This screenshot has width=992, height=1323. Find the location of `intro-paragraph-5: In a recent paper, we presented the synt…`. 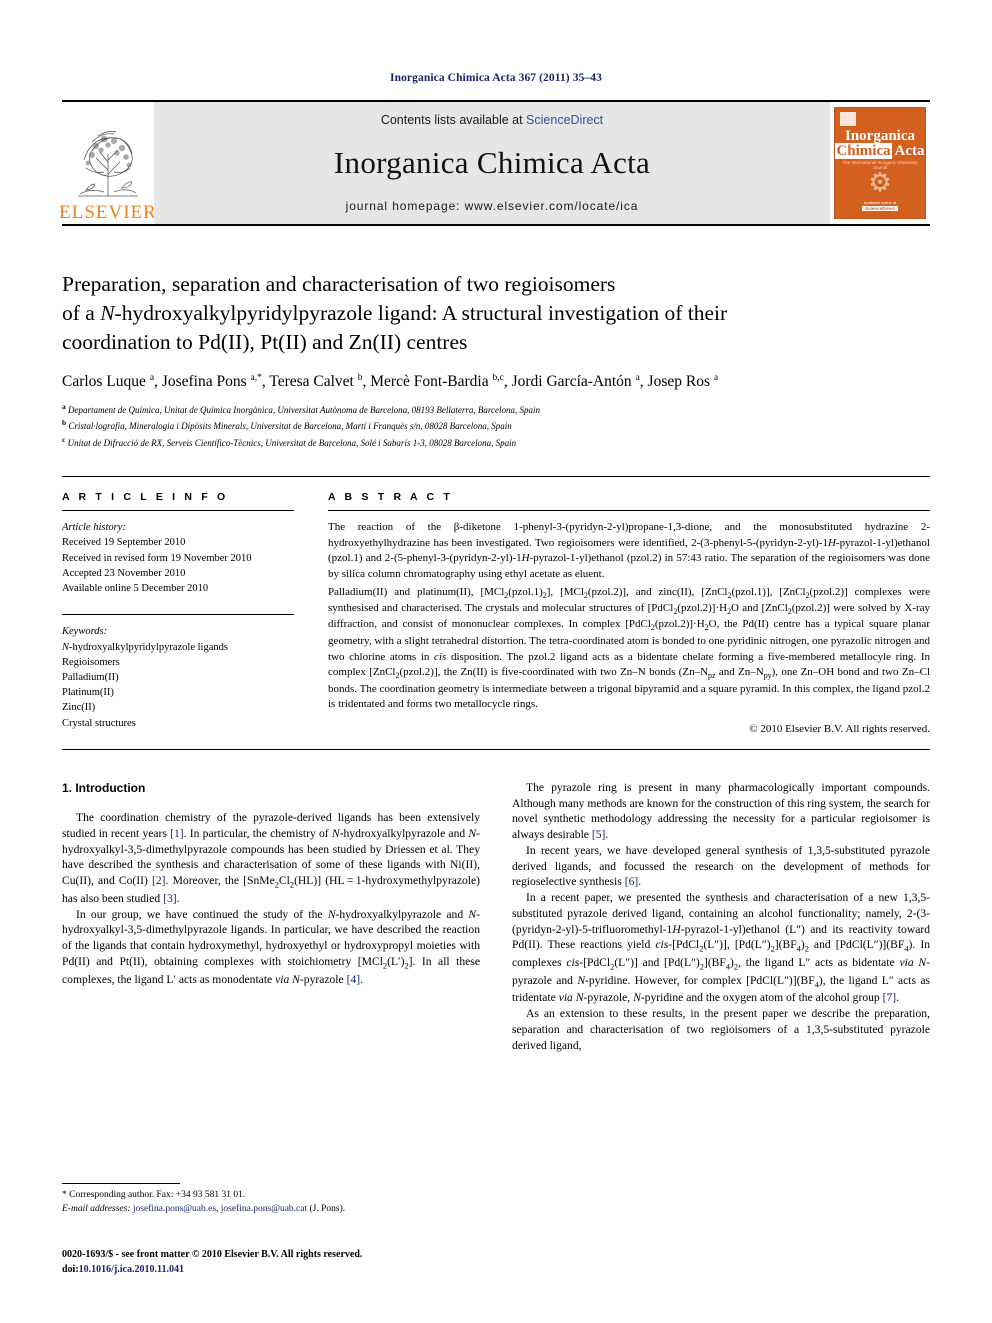

intro-paragraph-5: In a recent paper, we presented the synt… is located at coordinates (721, 948).